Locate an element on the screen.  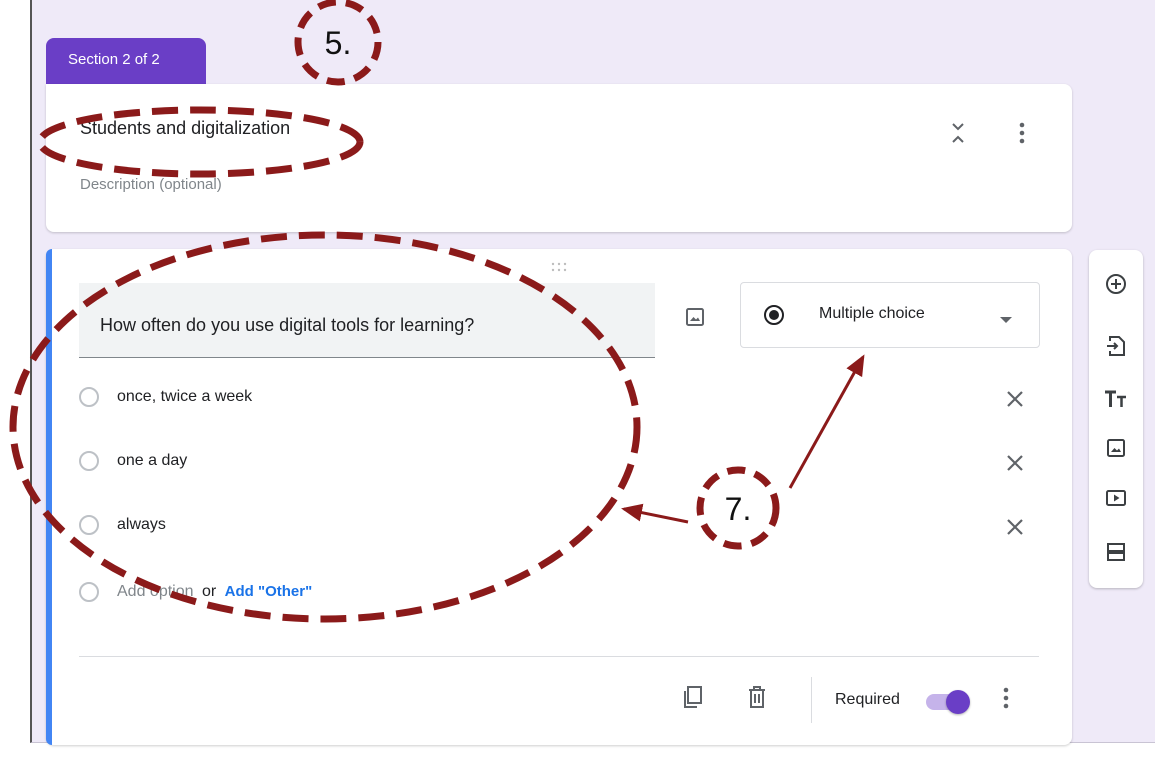
section-tab: Section 2 of 2 is located at coordinates (126, 61).